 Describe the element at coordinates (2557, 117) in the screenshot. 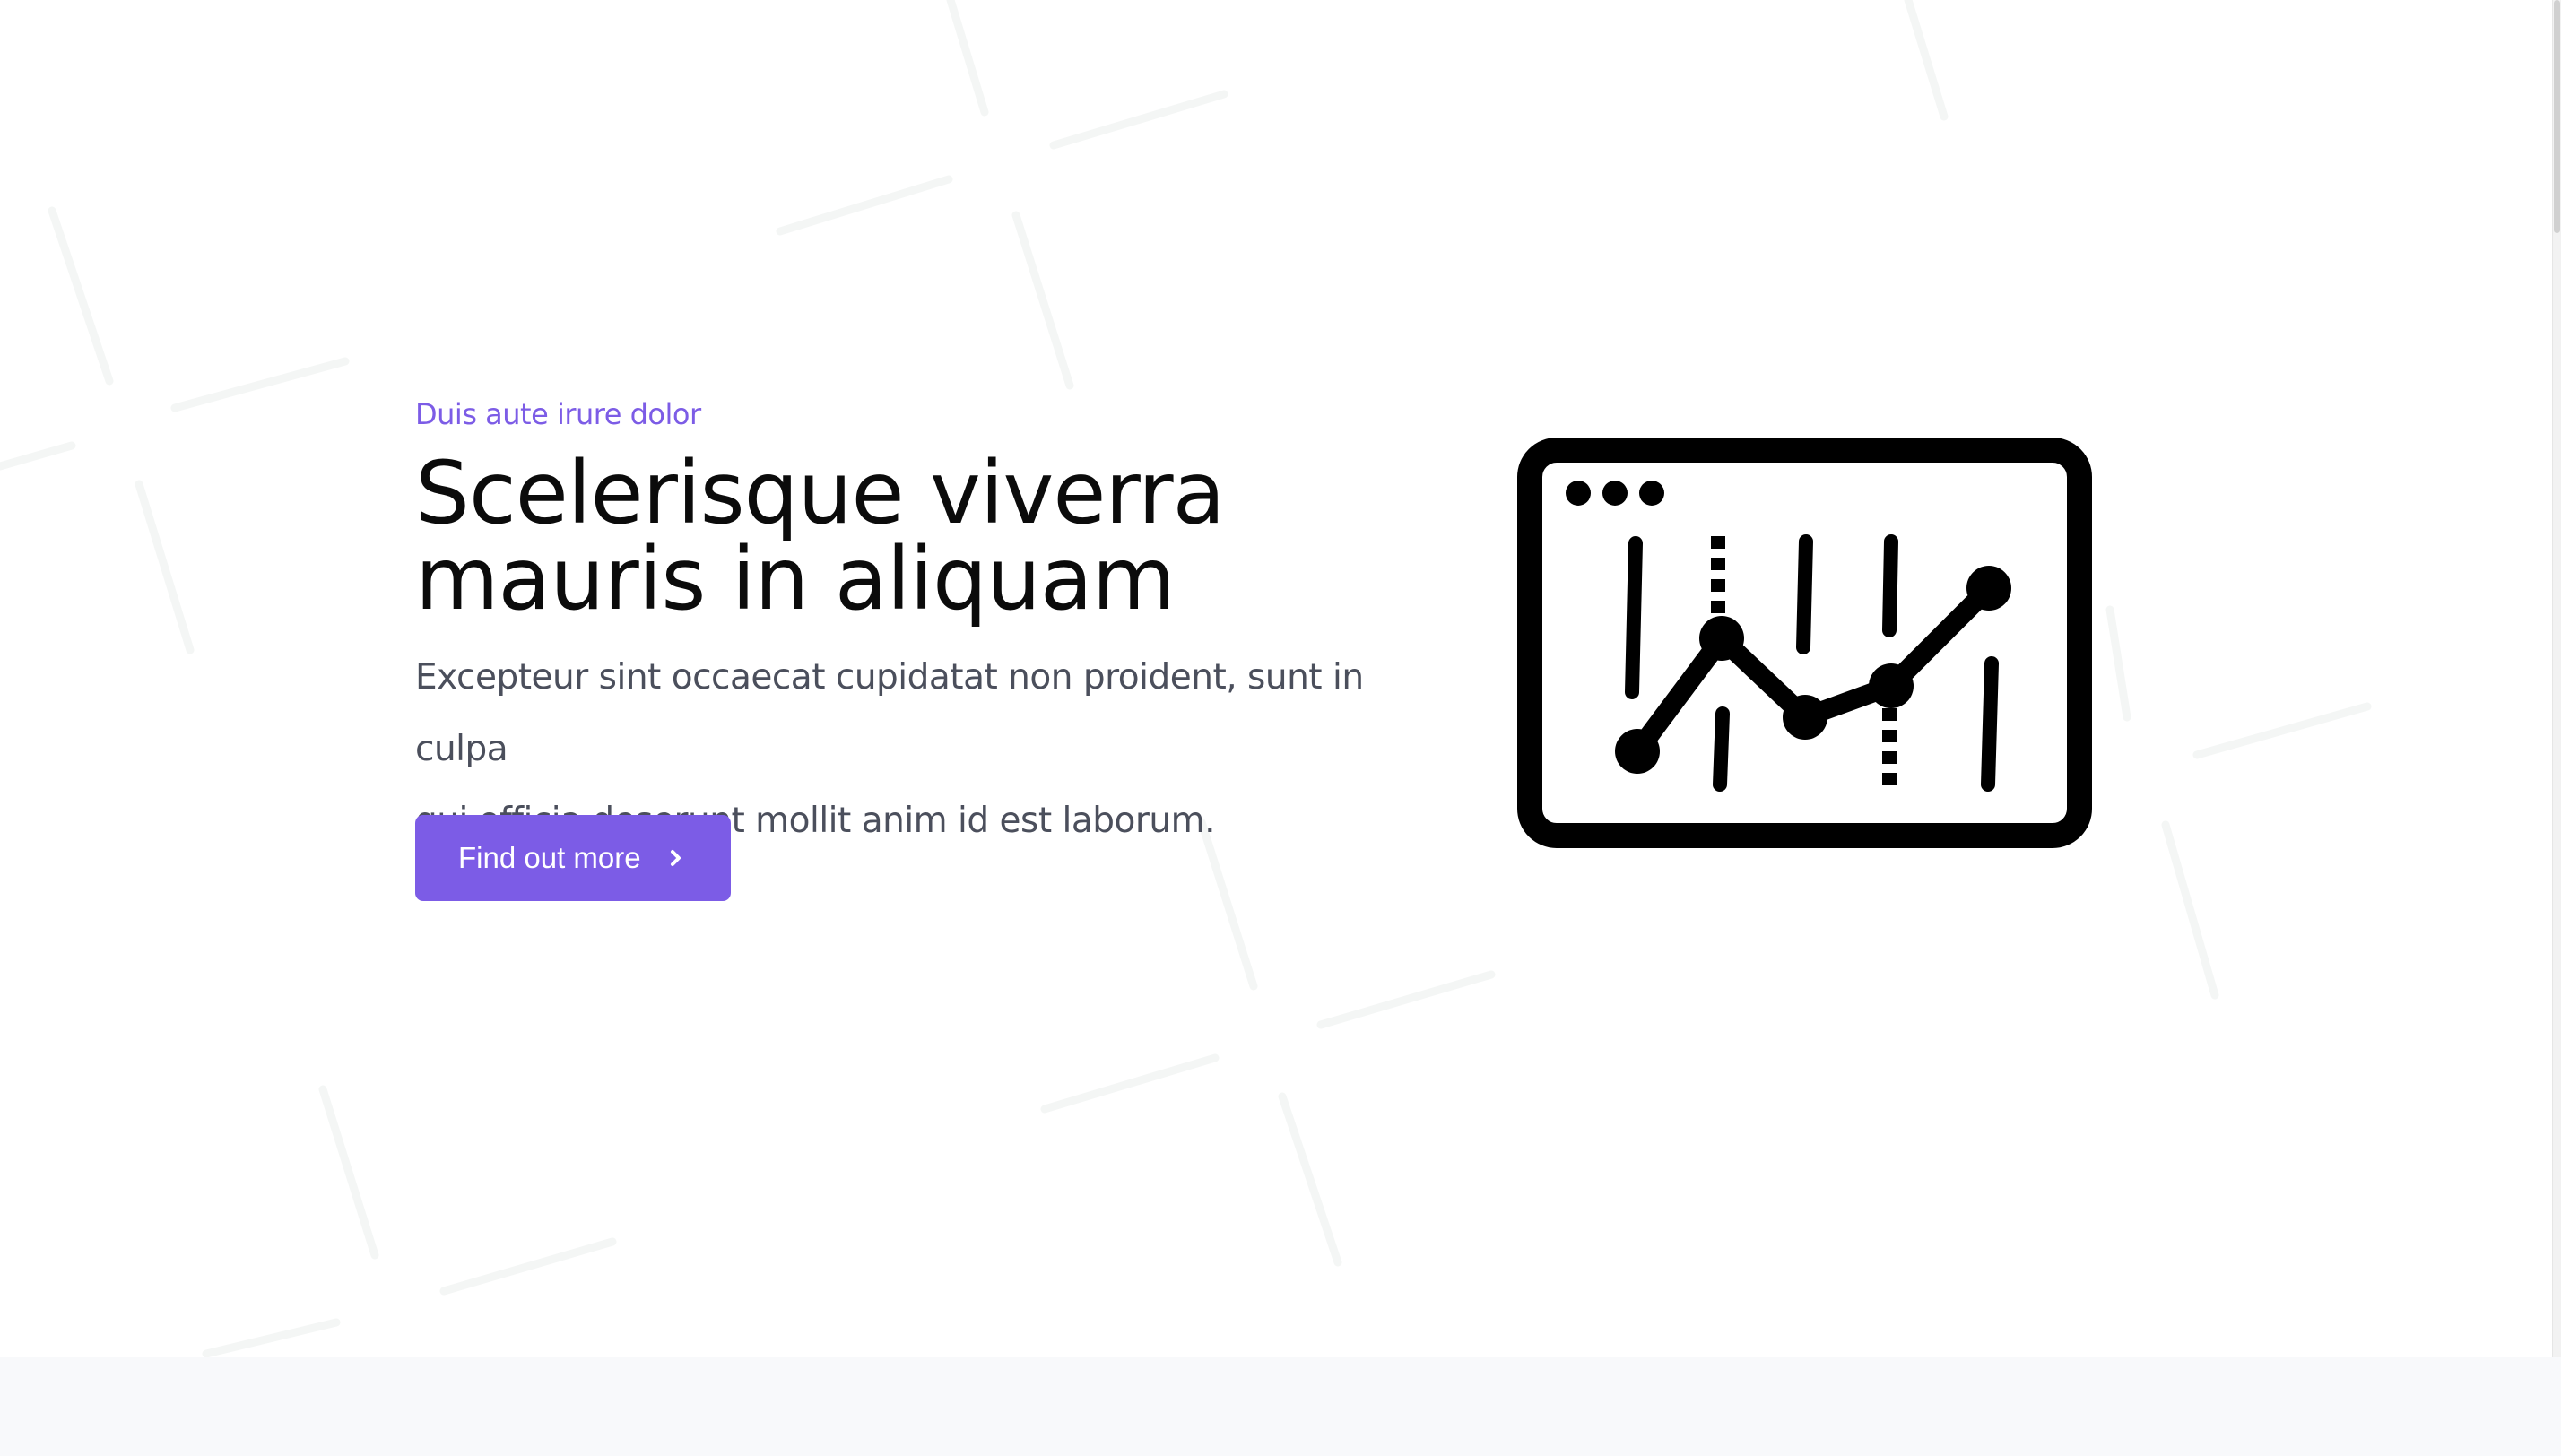

I see `scrollbar-thumb` at that location.